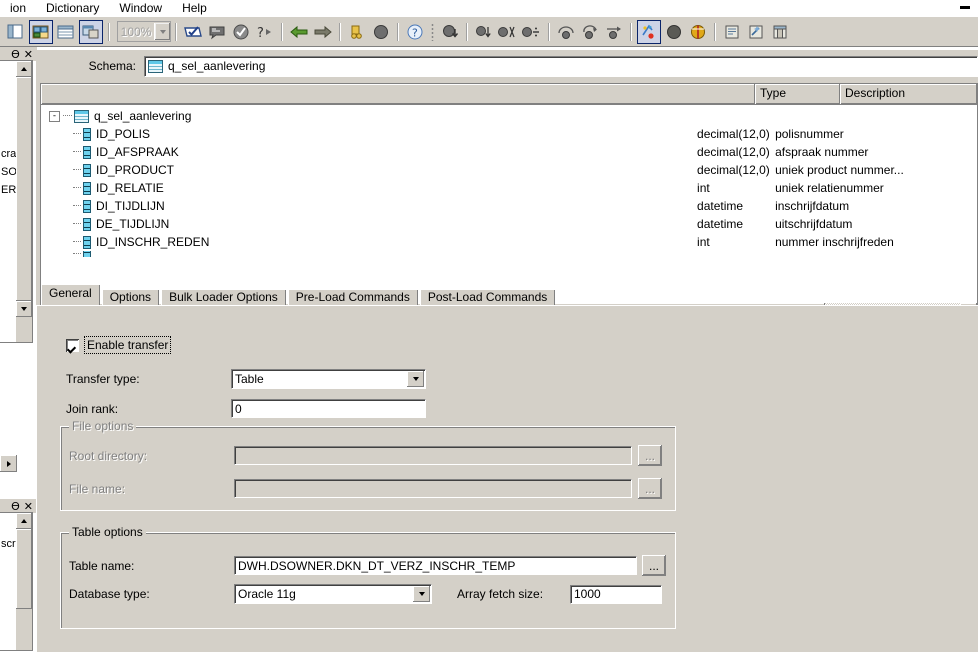  What do you see at coordinates (66, 32) in the screenshot?
I see `grid-window-icon` at bounding box center [66, 32].